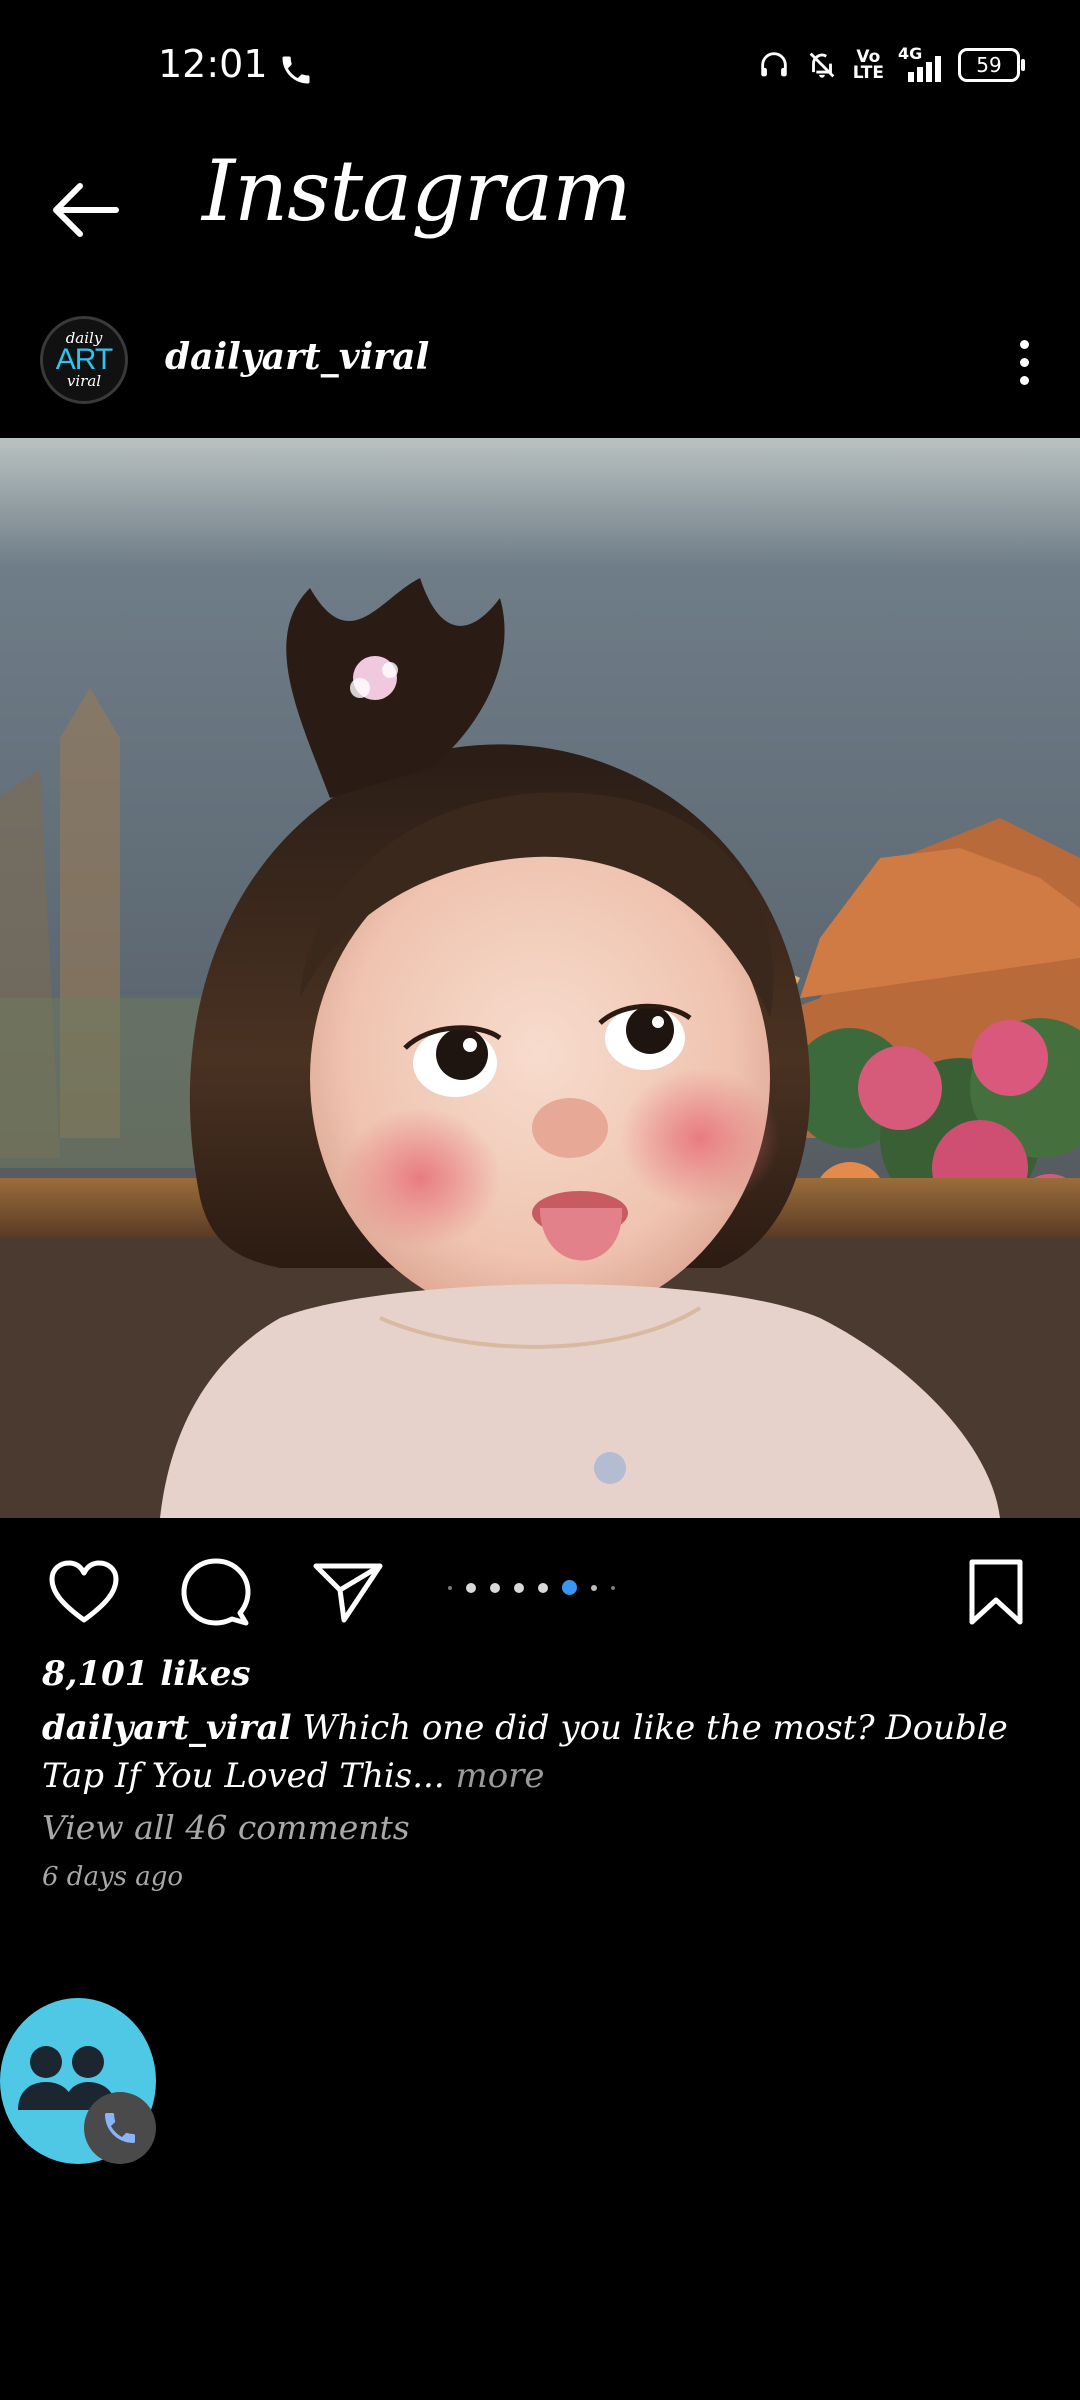 The width and height of the screenshot is (1080, 2400). I want to click on share-button, so click(348, 1592).